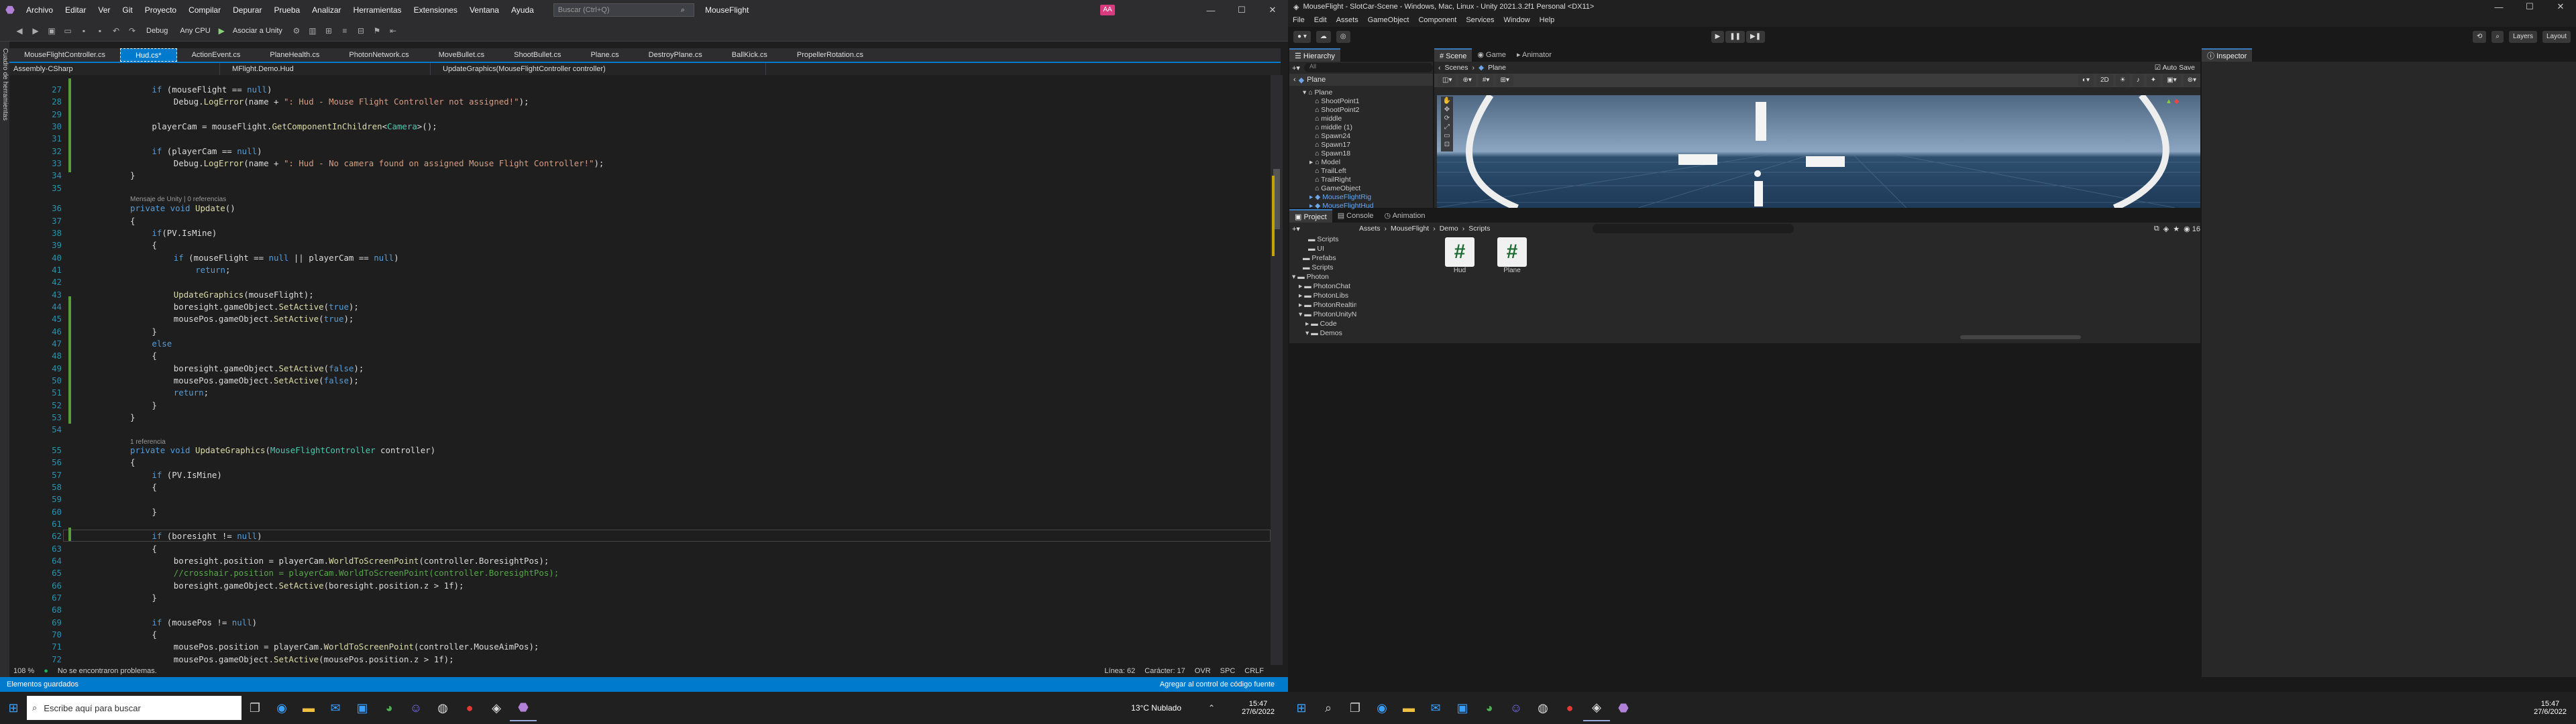  I want to click on menu-proyecto: Proyecto, so click(160, 10).